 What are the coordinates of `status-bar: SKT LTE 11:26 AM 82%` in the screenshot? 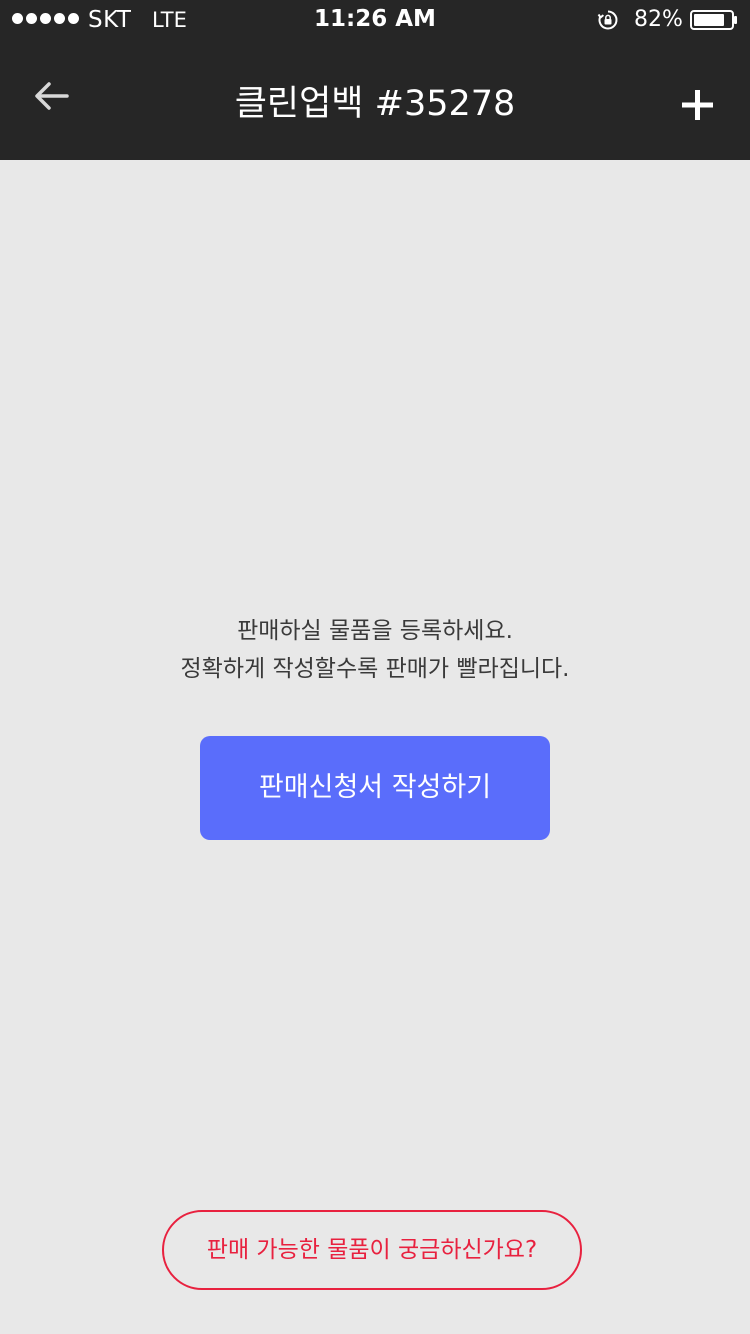 It's located at (375, 20).